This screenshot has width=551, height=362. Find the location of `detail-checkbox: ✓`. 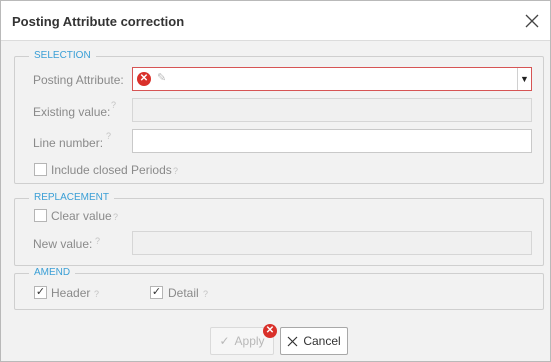

detail-checkbox: ✓ is located at coordinates (156, 292).